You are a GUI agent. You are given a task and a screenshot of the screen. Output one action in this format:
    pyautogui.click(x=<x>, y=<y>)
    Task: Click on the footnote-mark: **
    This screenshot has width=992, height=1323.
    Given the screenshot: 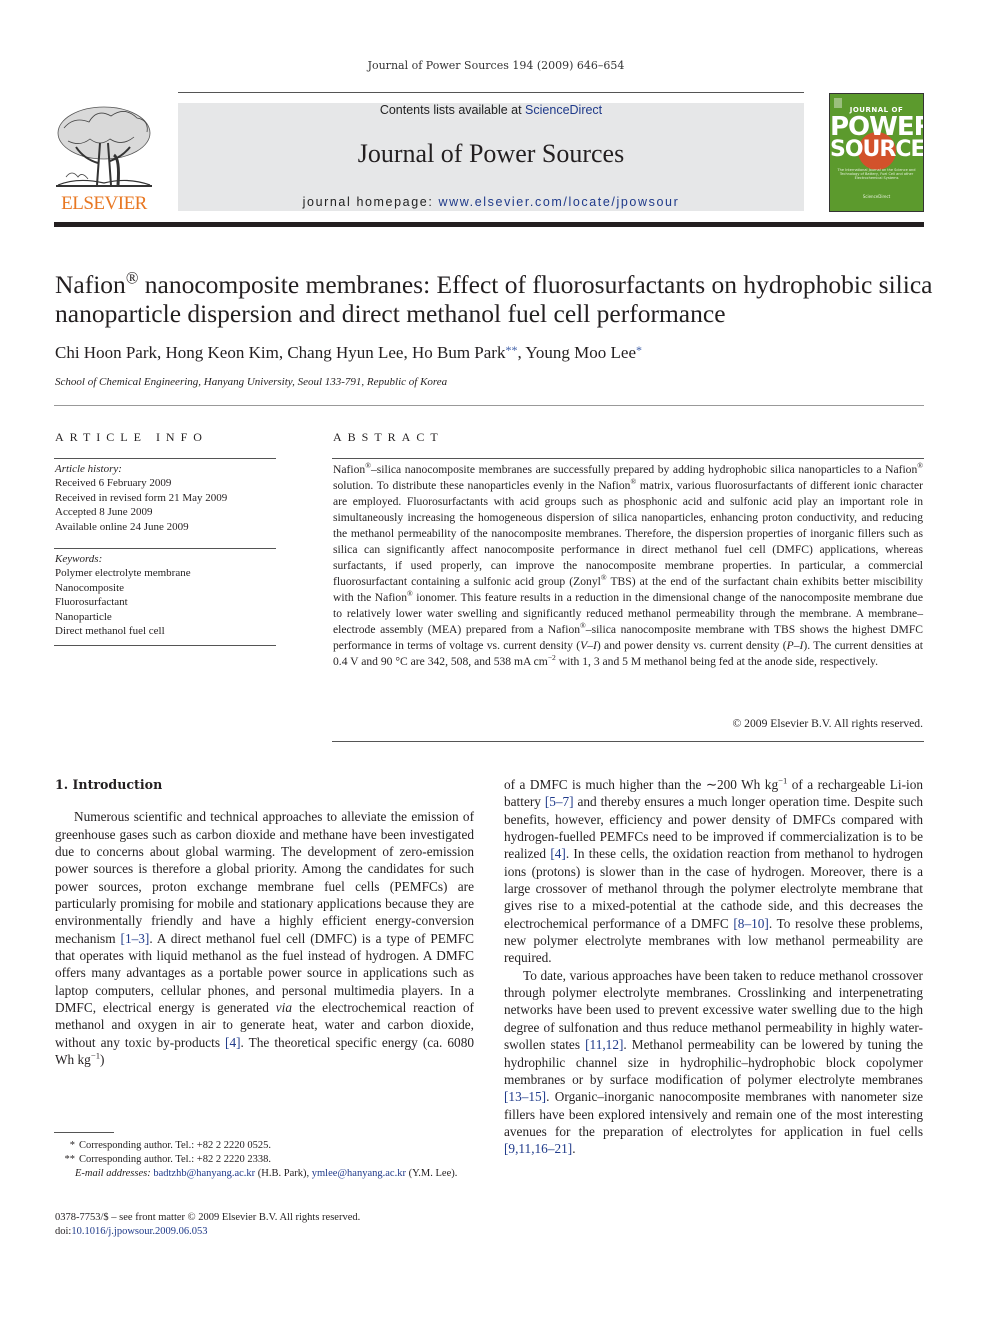 What is the action you would take?
    pyautogui.click(x=70, y=1160)
    